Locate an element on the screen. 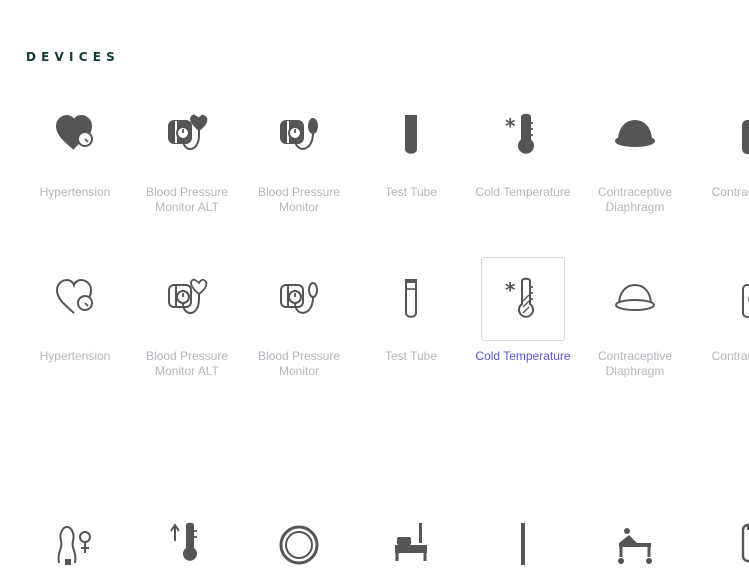 This screenshot has height=585, width=749. icon-tile-stretcher is located at coordinates (635, 543).